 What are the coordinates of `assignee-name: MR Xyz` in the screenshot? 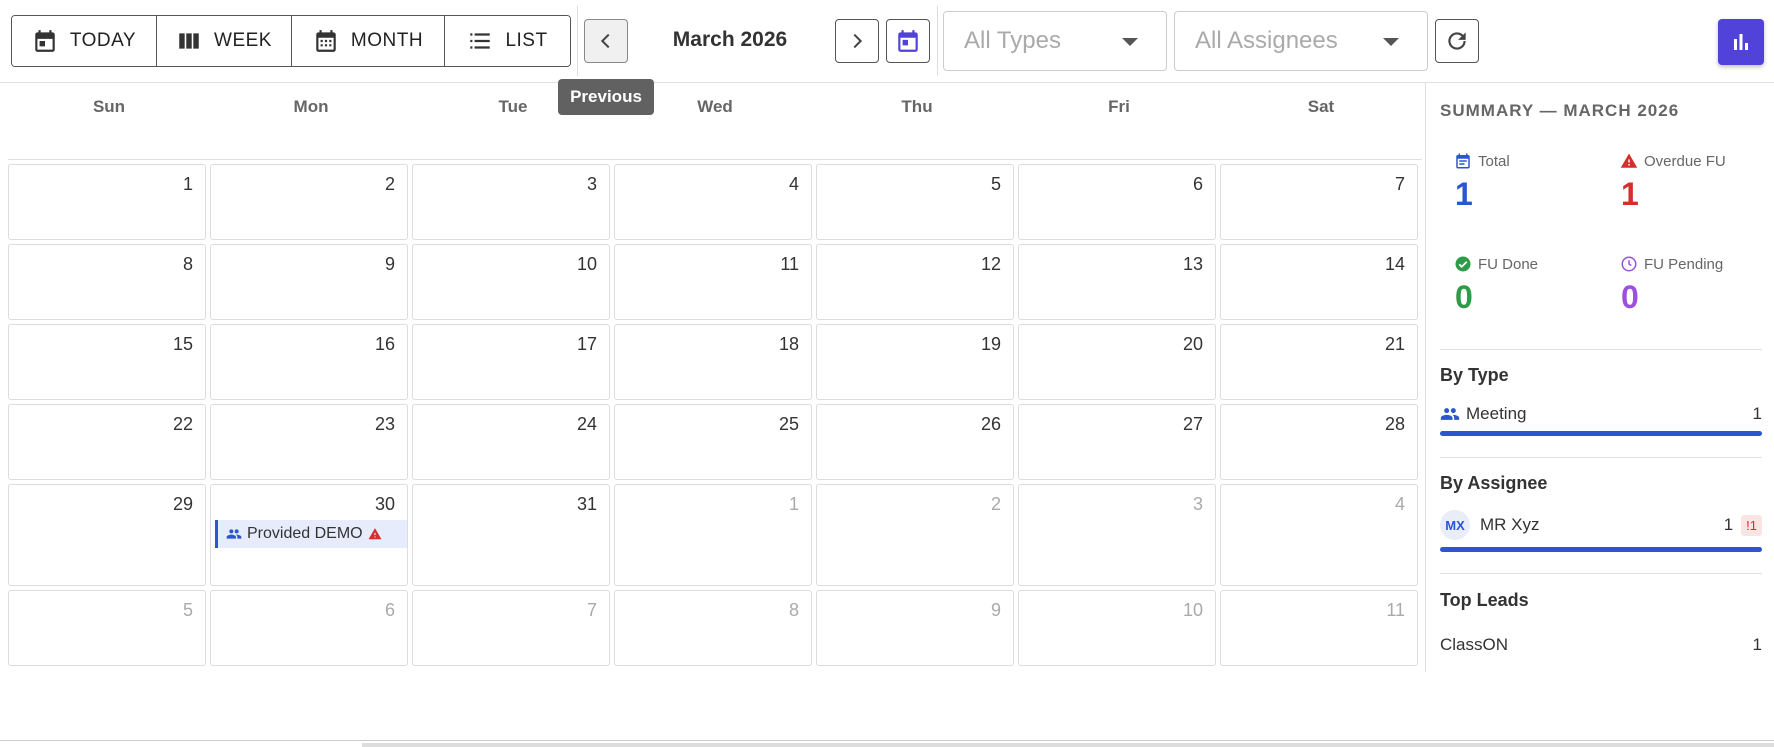 It's located at (1510, 524).